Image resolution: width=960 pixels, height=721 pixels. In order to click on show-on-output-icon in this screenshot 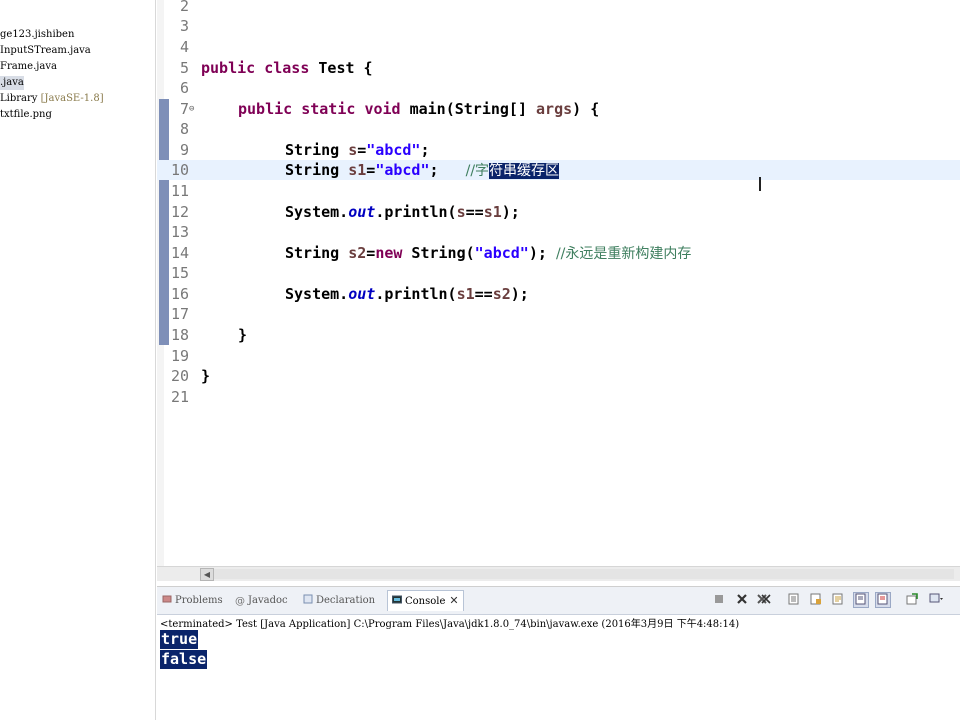, I will do `click(861, 600)`.